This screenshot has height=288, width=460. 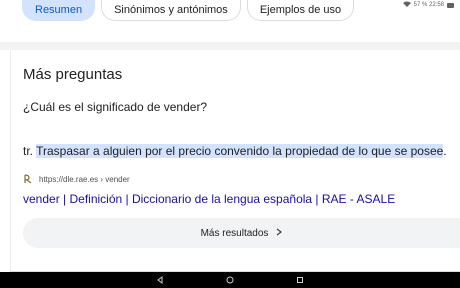 I want to click on home-icon, so click(x=230, y=280).